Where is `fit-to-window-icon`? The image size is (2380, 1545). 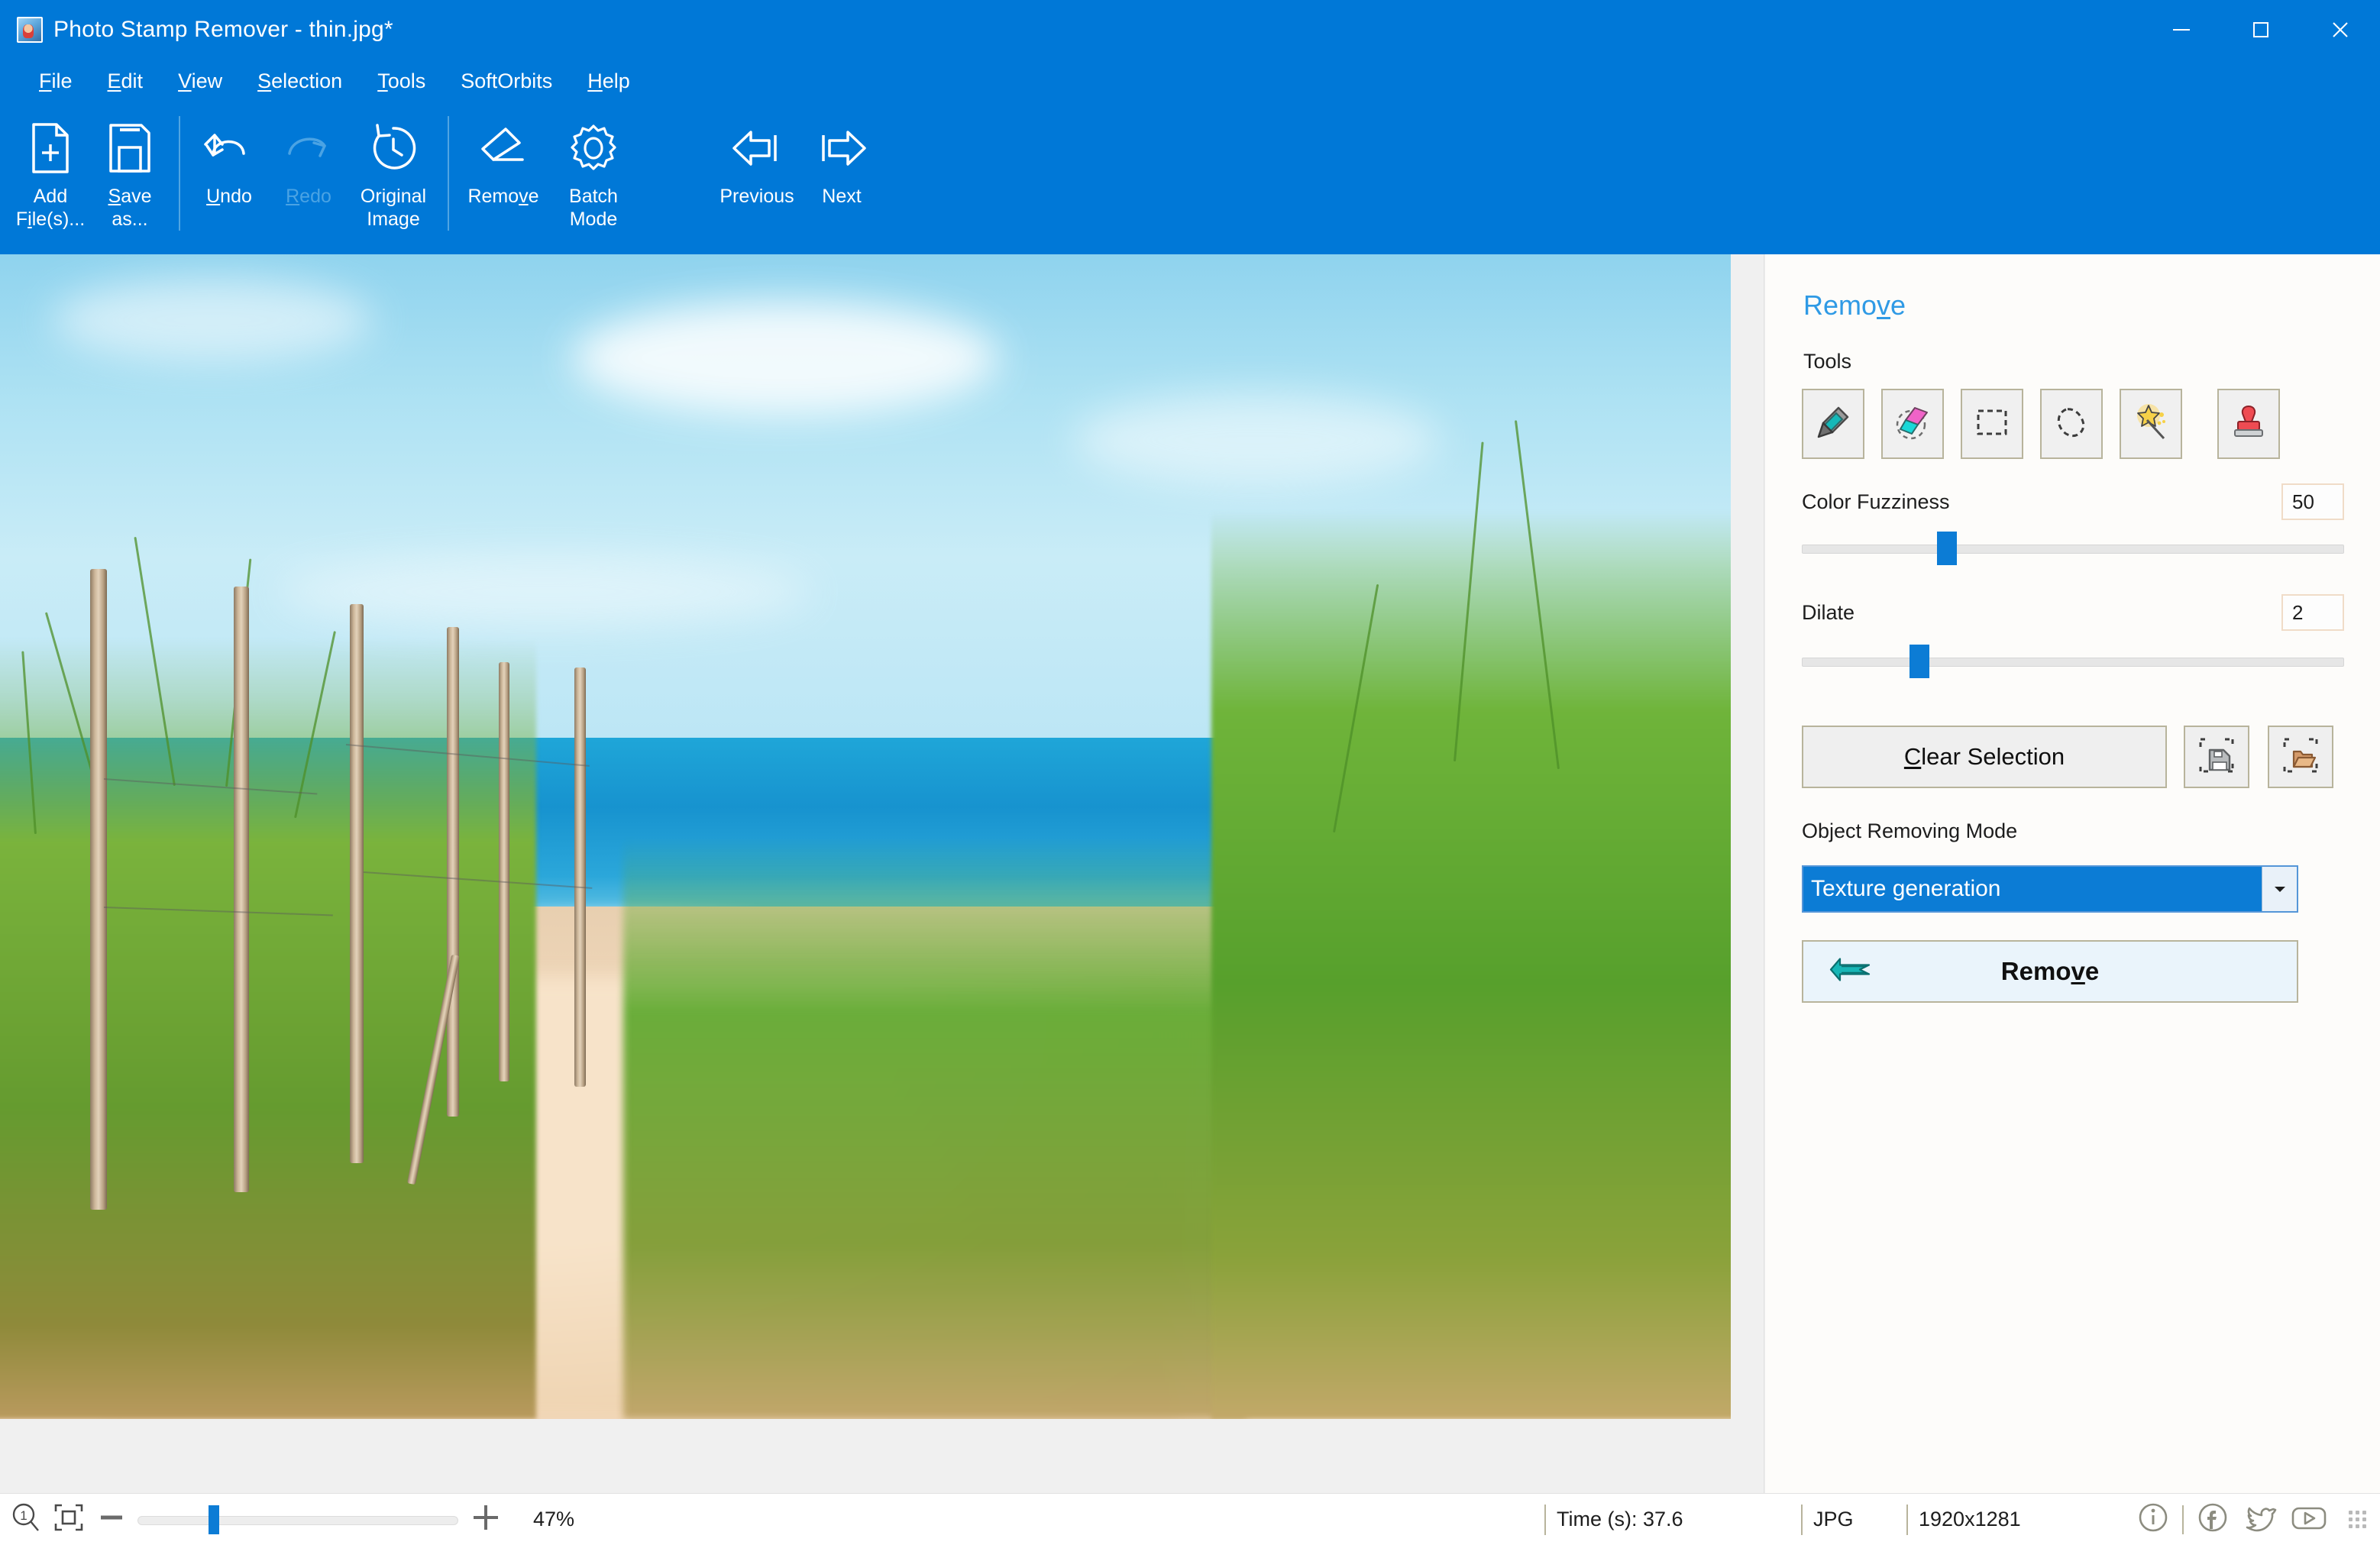 fit-to-window-icon is located at coordinates (69, 1519).